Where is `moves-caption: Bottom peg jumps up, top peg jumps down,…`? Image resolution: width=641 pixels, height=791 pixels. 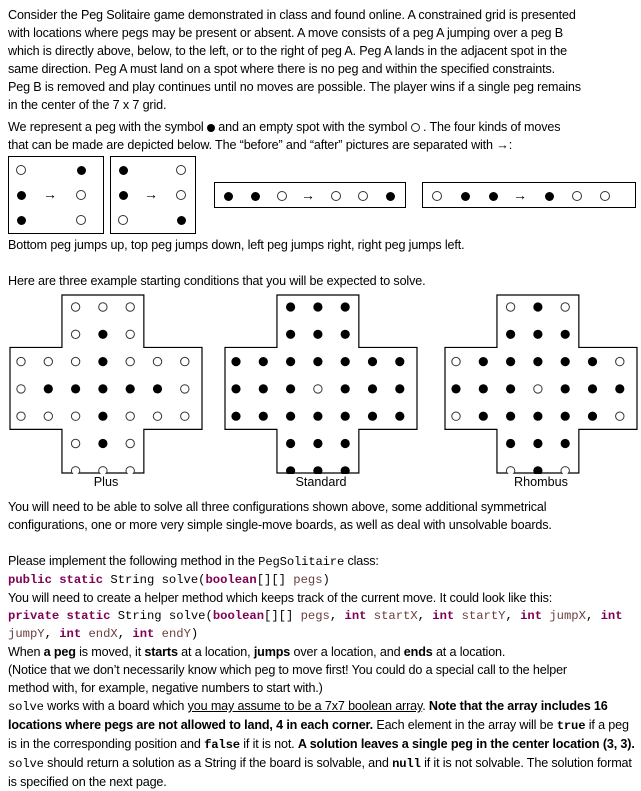 moves-caption: Bottom peg jumps up, top peg jumps down,… is located at coordinates (236, 245).